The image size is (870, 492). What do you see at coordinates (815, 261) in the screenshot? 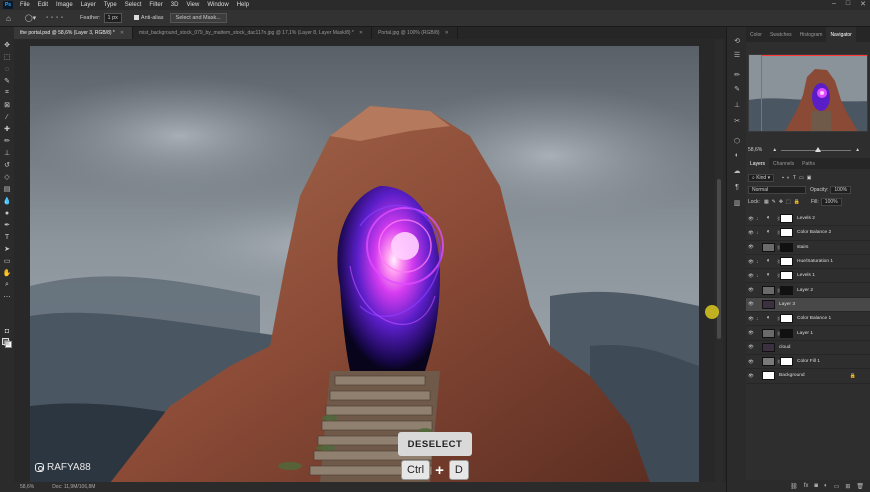
I see `layer-name: Hue/Saturation 1` at bounding box center [815, 261].